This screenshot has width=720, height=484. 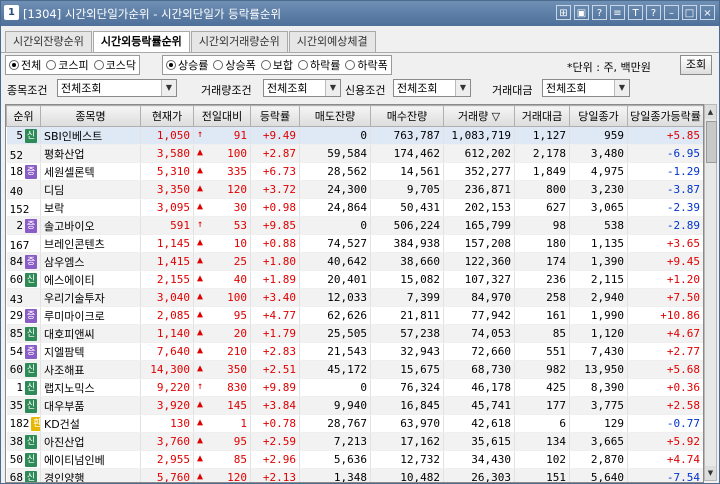 What do you see at coordinates (90, 207) in the screenshot?
I see `stock-name-cell: 보락` at bounding box center [90, 207].